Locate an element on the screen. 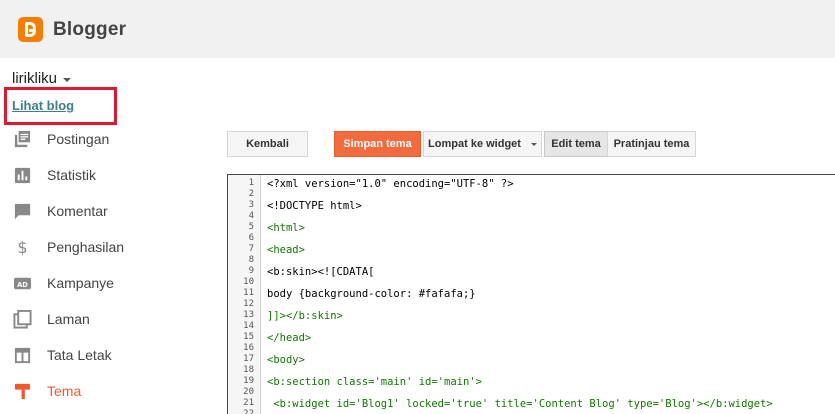  sidebar-item-kampanye: AD Kampanye is located at coordinates (105, 283).